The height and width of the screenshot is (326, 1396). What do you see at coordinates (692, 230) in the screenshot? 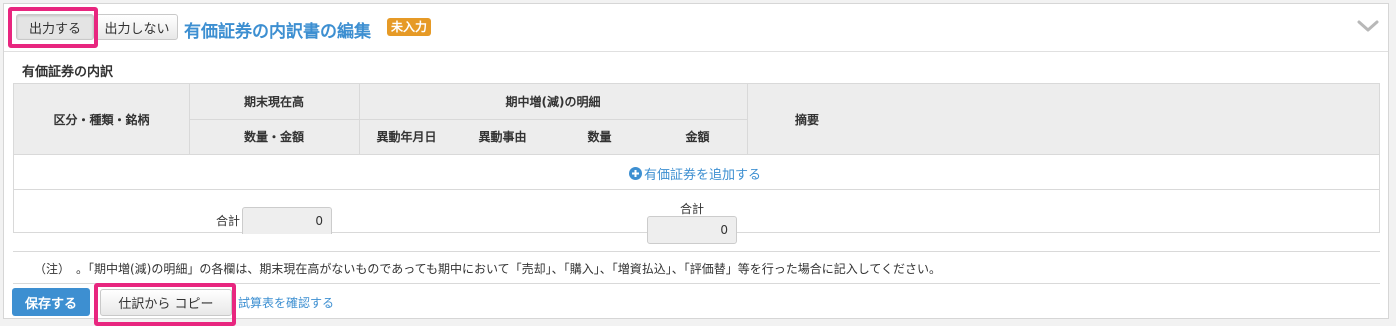
I see `total-changes-field: 0` at bounding box center [692, 230].